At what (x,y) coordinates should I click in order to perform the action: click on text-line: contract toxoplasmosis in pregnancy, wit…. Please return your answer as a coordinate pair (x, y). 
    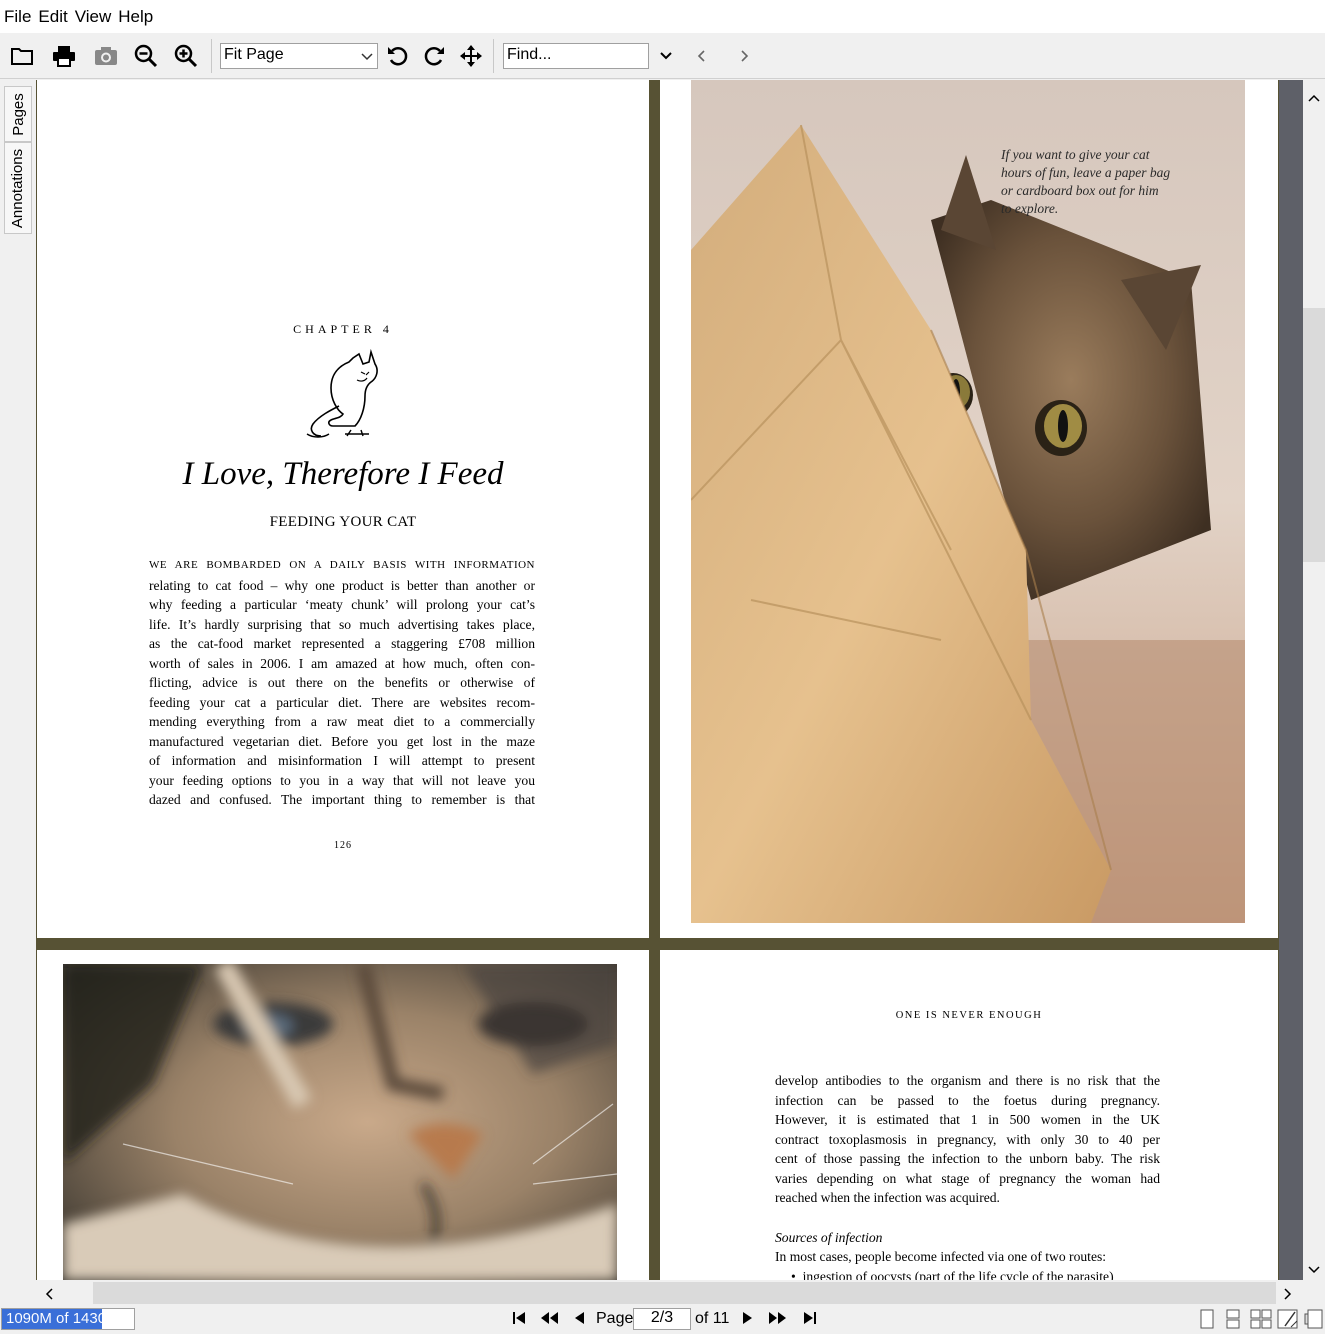
    Looking at the image, I should click on (967, 1139).